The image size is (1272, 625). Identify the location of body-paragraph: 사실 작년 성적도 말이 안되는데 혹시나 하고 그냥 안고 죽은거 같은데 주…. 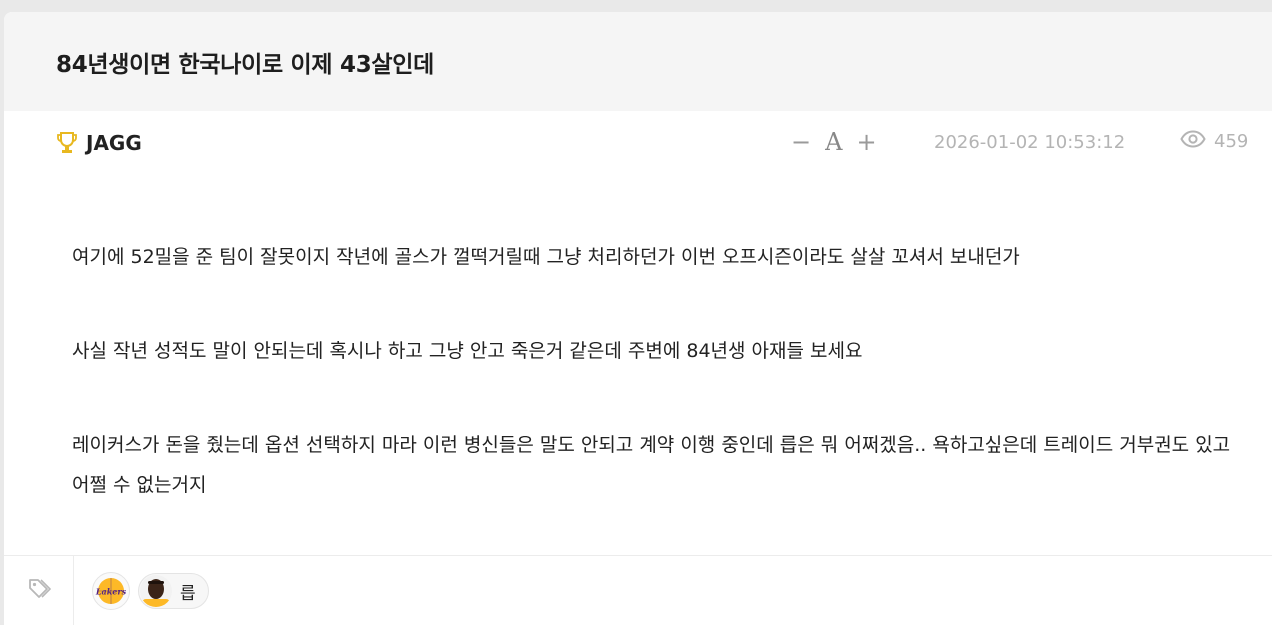
(467, 351).